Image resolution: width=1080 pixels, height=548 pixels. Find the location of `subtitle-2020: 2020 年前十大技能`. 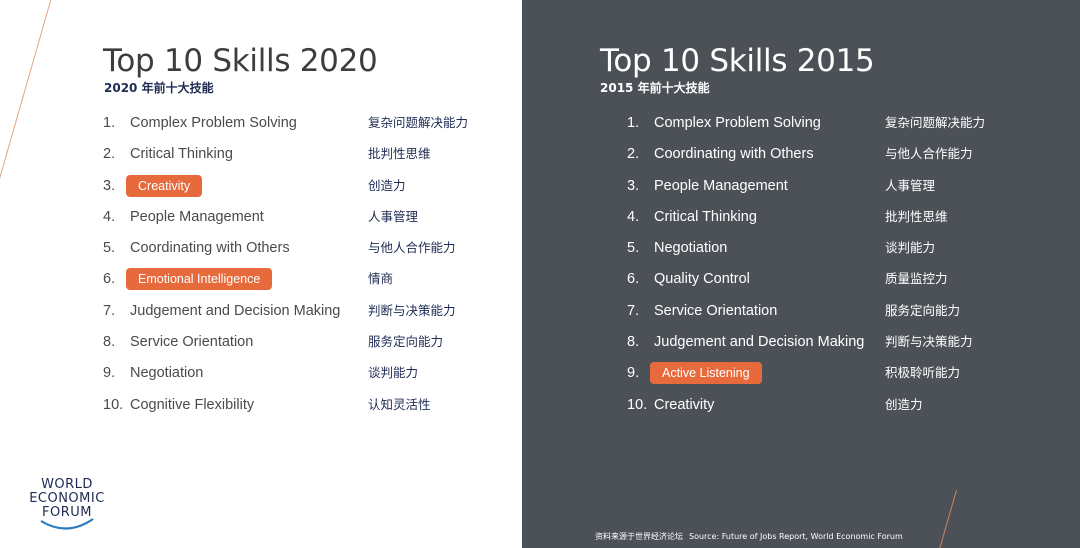

subtitle-2020: 2020 年前十大技能 is located at coordinates (159, 88).